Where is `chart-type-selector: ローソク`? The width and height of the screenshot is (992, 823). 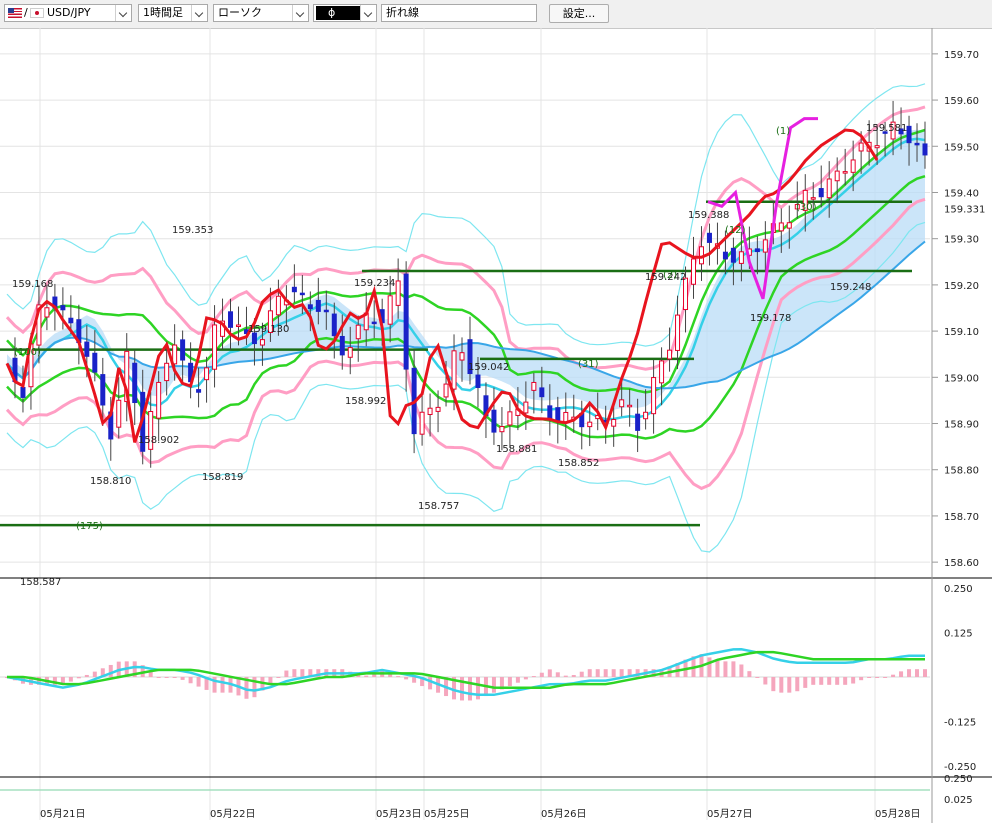 chart-type-selector: ローソク is located at coordinates (261, 13).